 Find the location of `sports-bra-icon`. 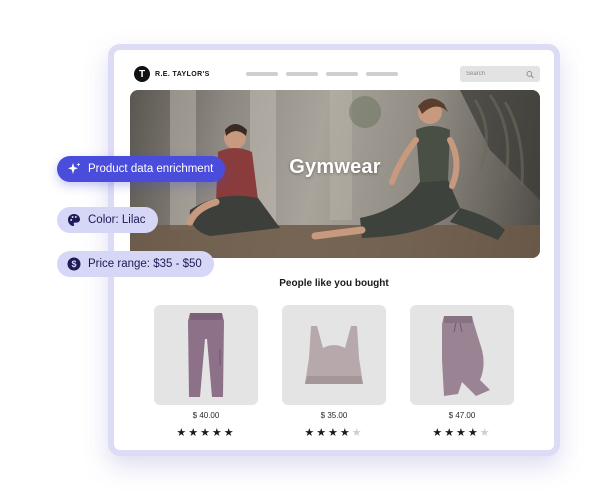

sports-bra-icon is located at coordinates (334, 355).